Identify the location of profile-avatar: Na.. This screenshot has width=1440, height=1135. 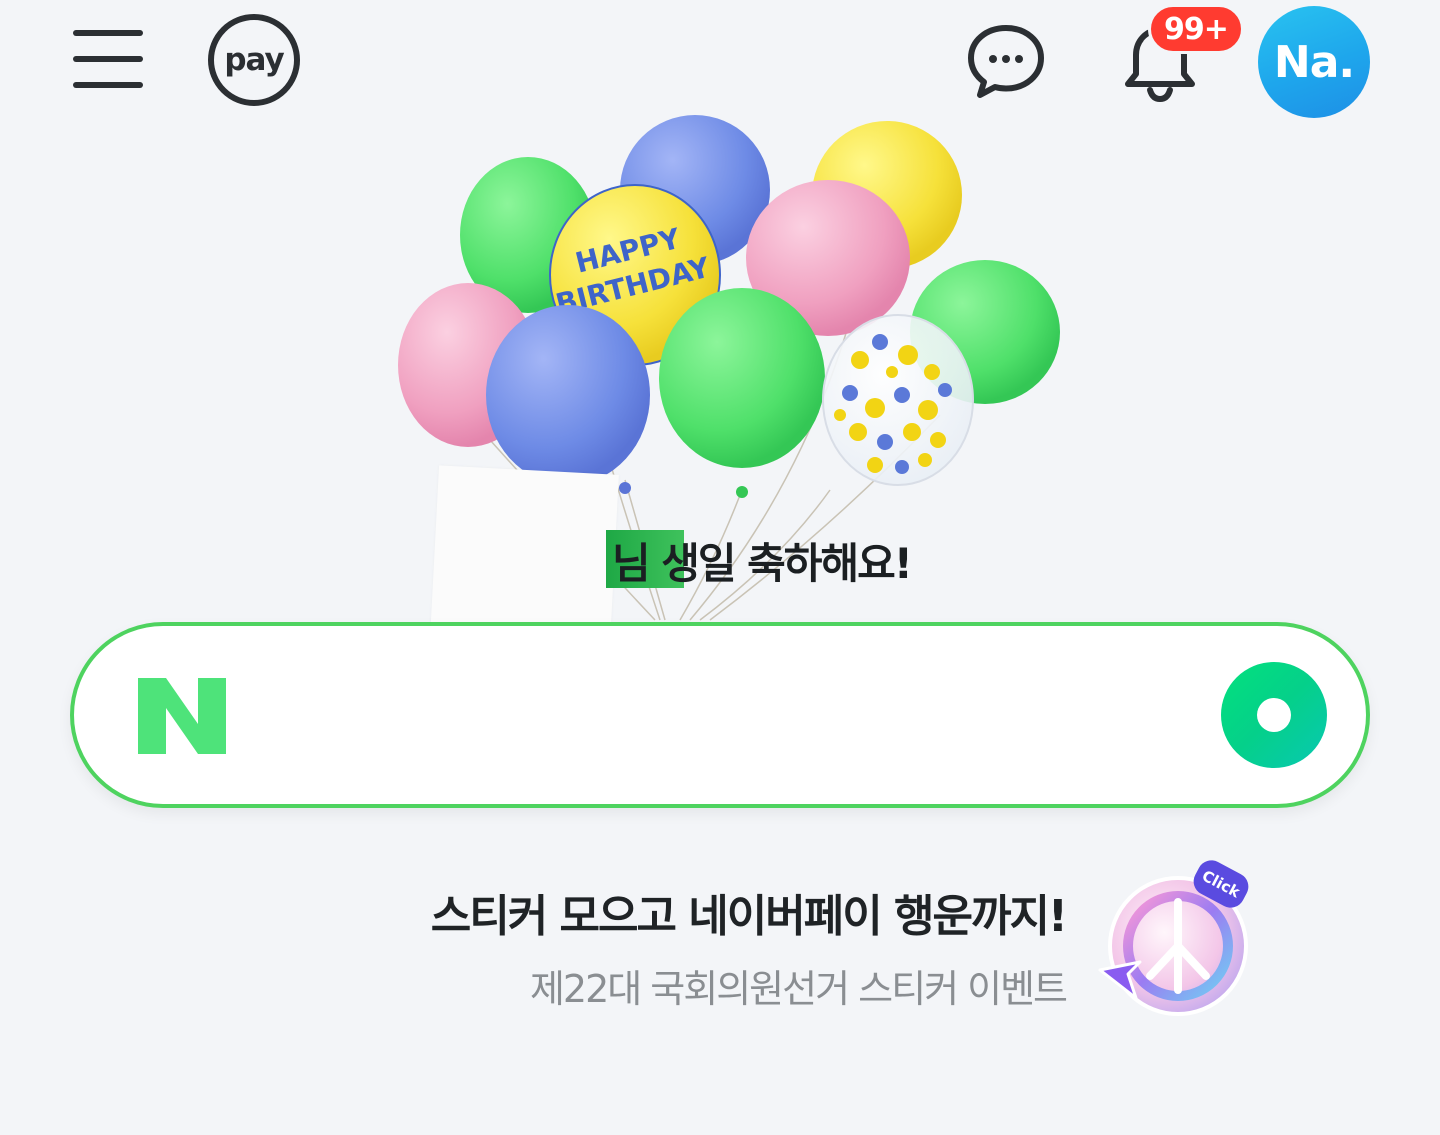
(1314, 62).